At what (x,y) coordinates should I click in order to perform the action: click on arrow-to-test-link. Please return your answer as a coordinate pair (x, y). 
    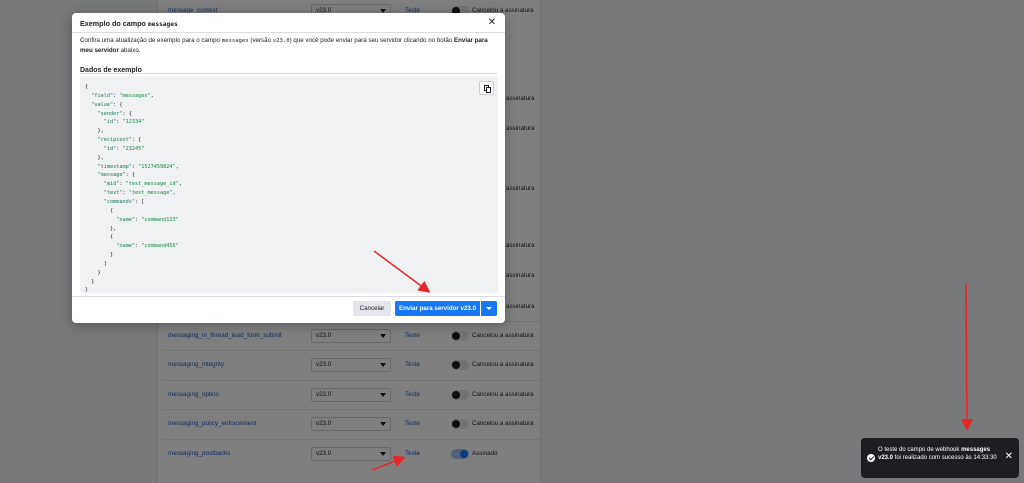
    Looking at the image, I should click on (388, 463).